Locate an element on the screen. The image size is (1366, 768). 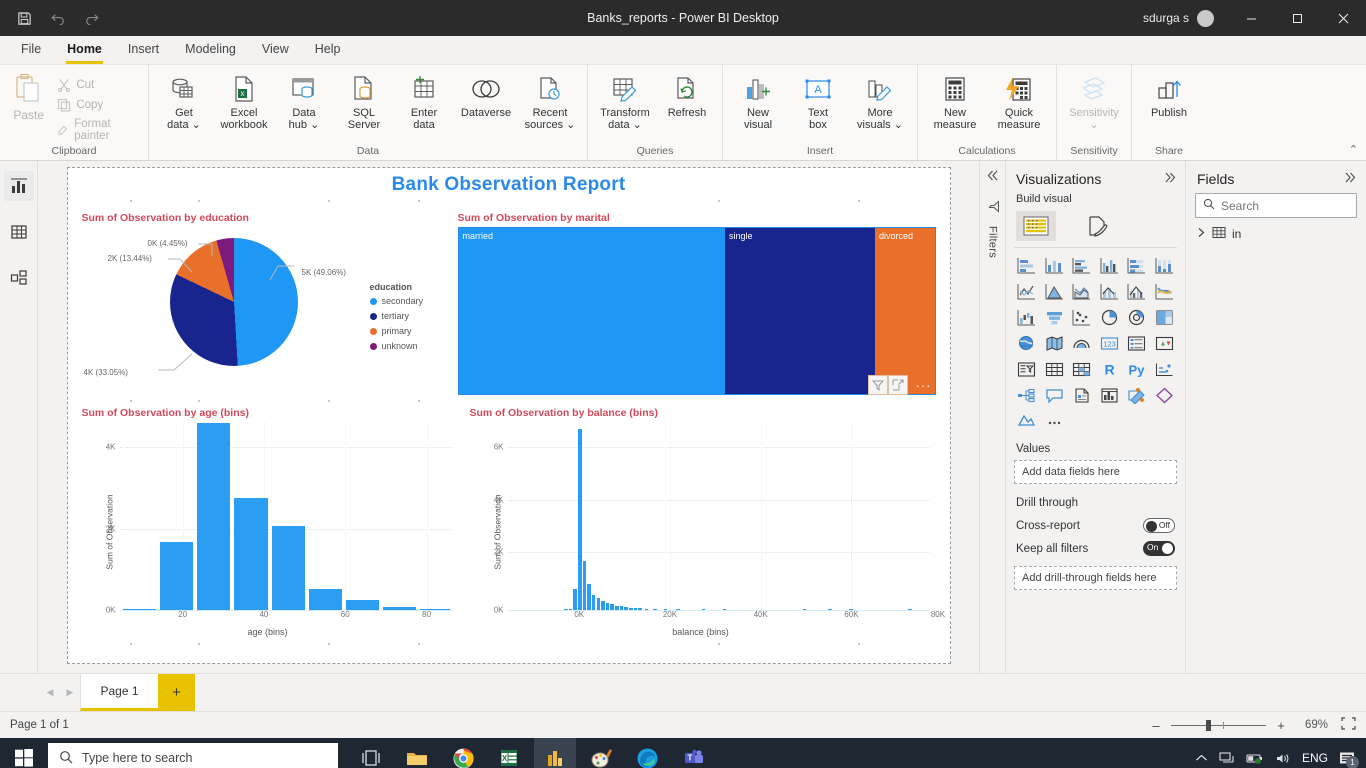
power-bi-icon is located at coordinates (555, 753).